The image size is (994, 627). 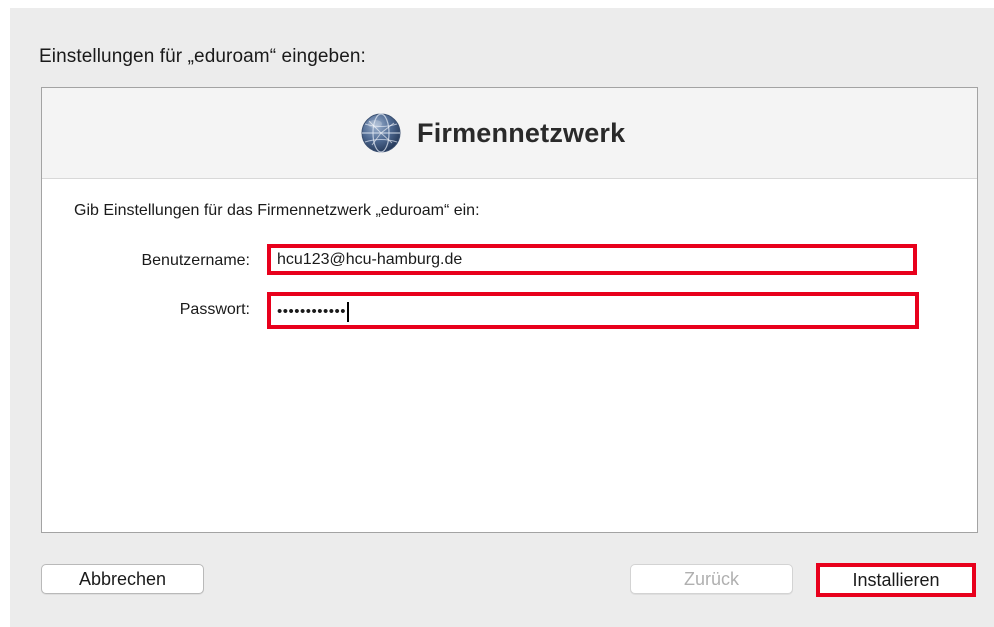 I want to click on panel-title: Firmennetzwerk, so click(x=521, y=132).